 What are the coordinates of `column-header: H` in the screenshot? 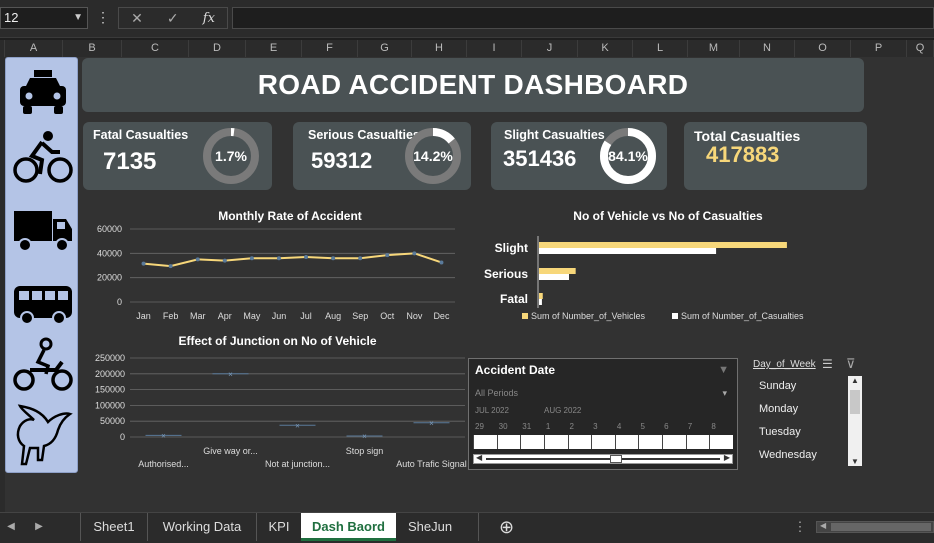 It's located at (439, 48).